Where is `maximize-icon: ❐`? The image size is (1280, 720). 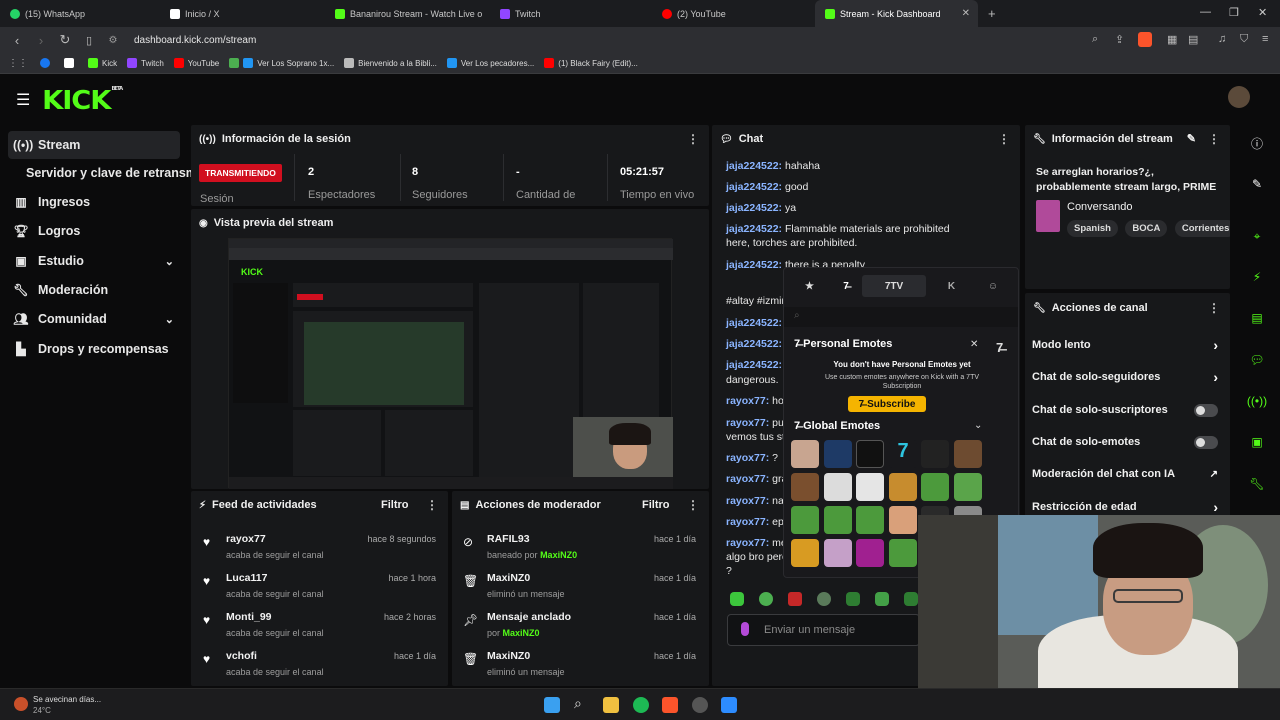
maximize-icon: ❐ is located at coordinates (1234, 12).